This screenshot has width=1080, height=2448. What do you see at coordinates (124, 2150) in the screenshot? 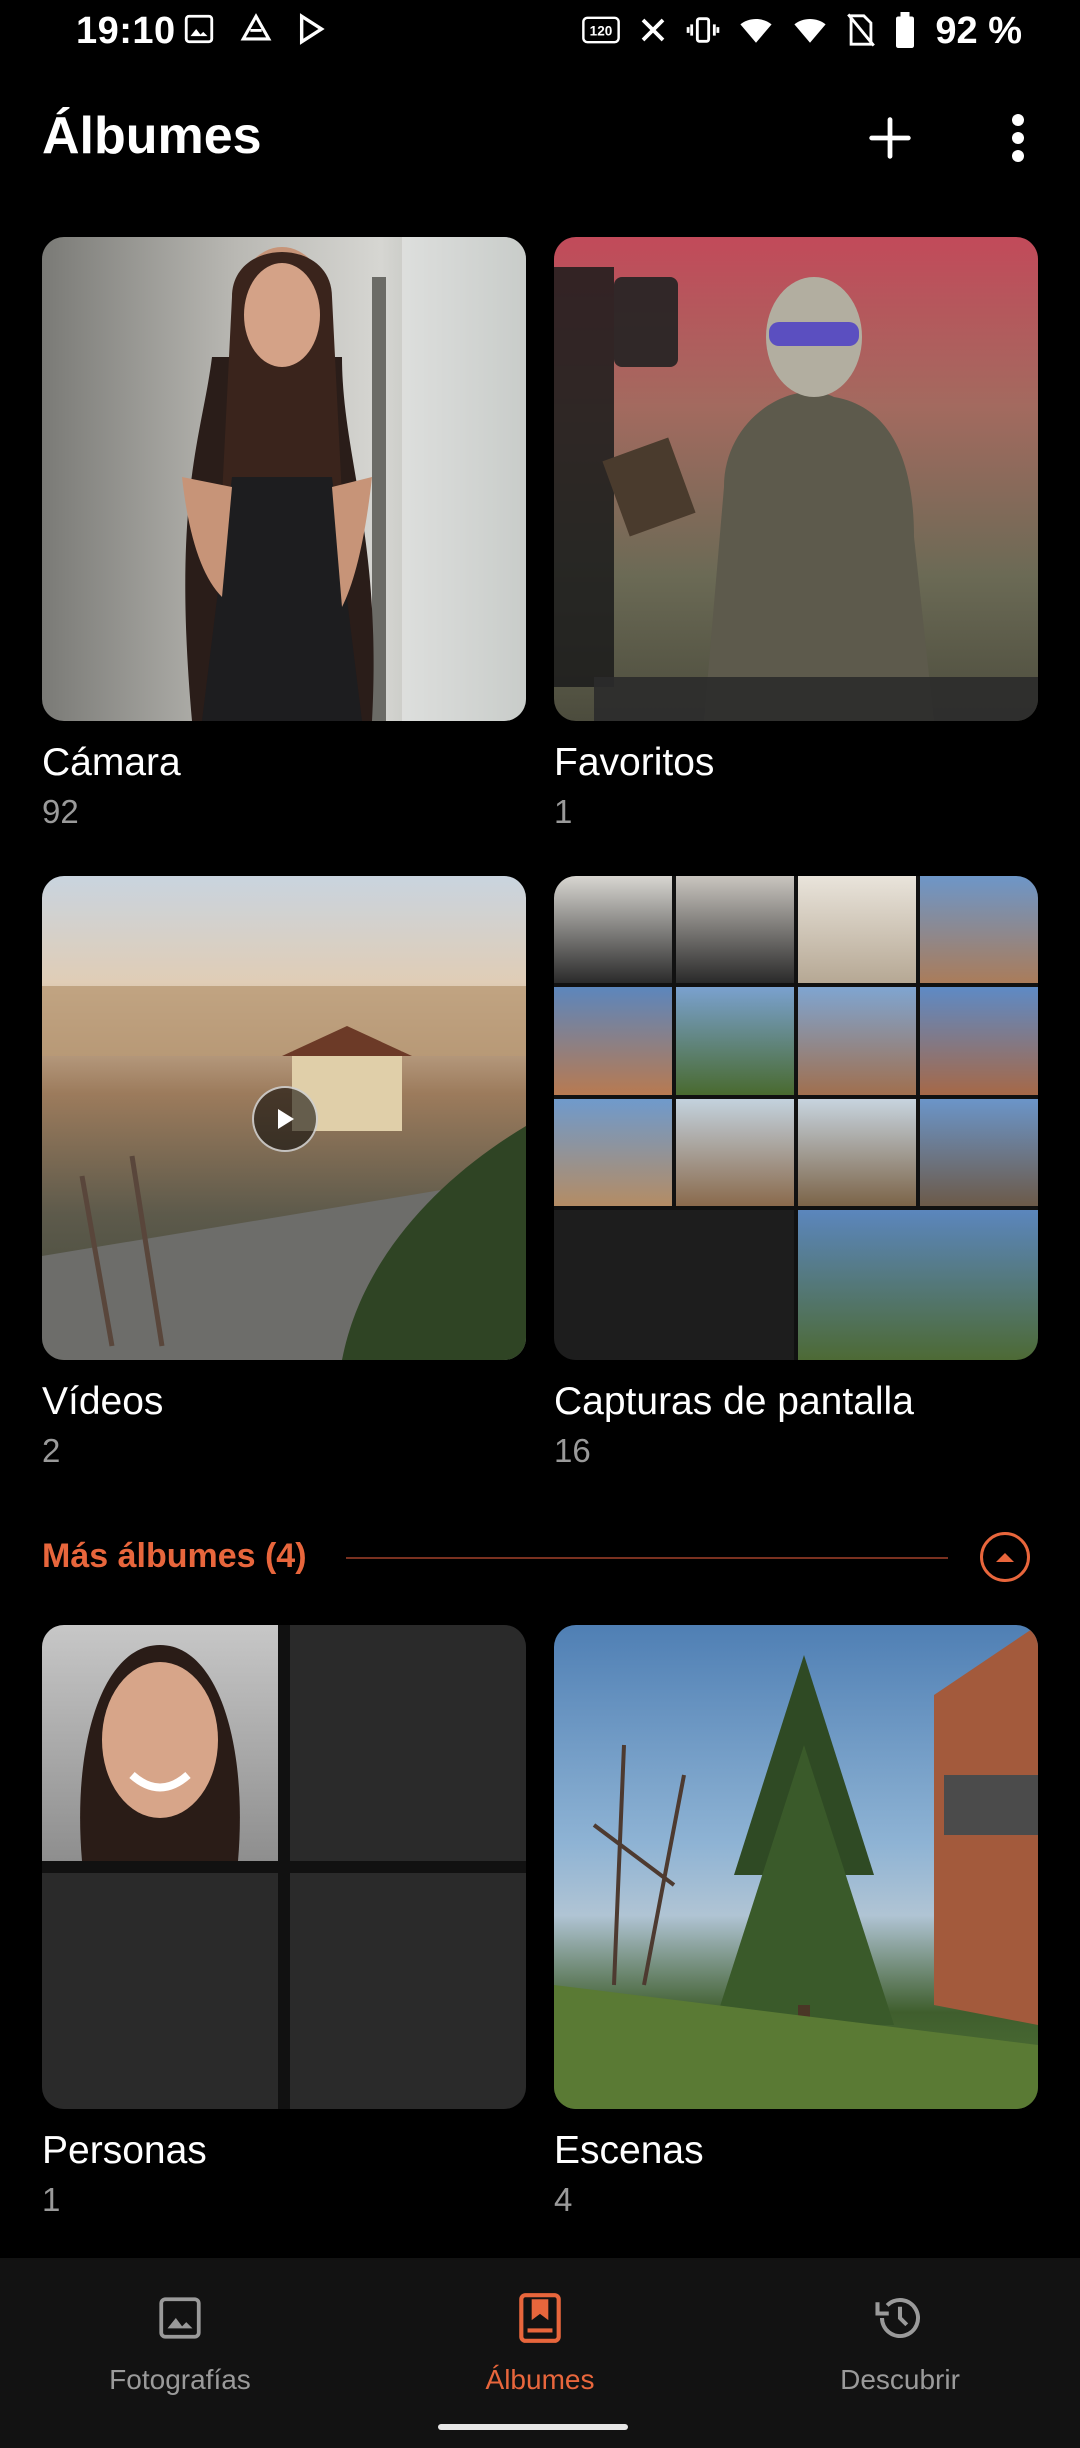
I see `album-name: Personas` at bounding box center [124, 2150].